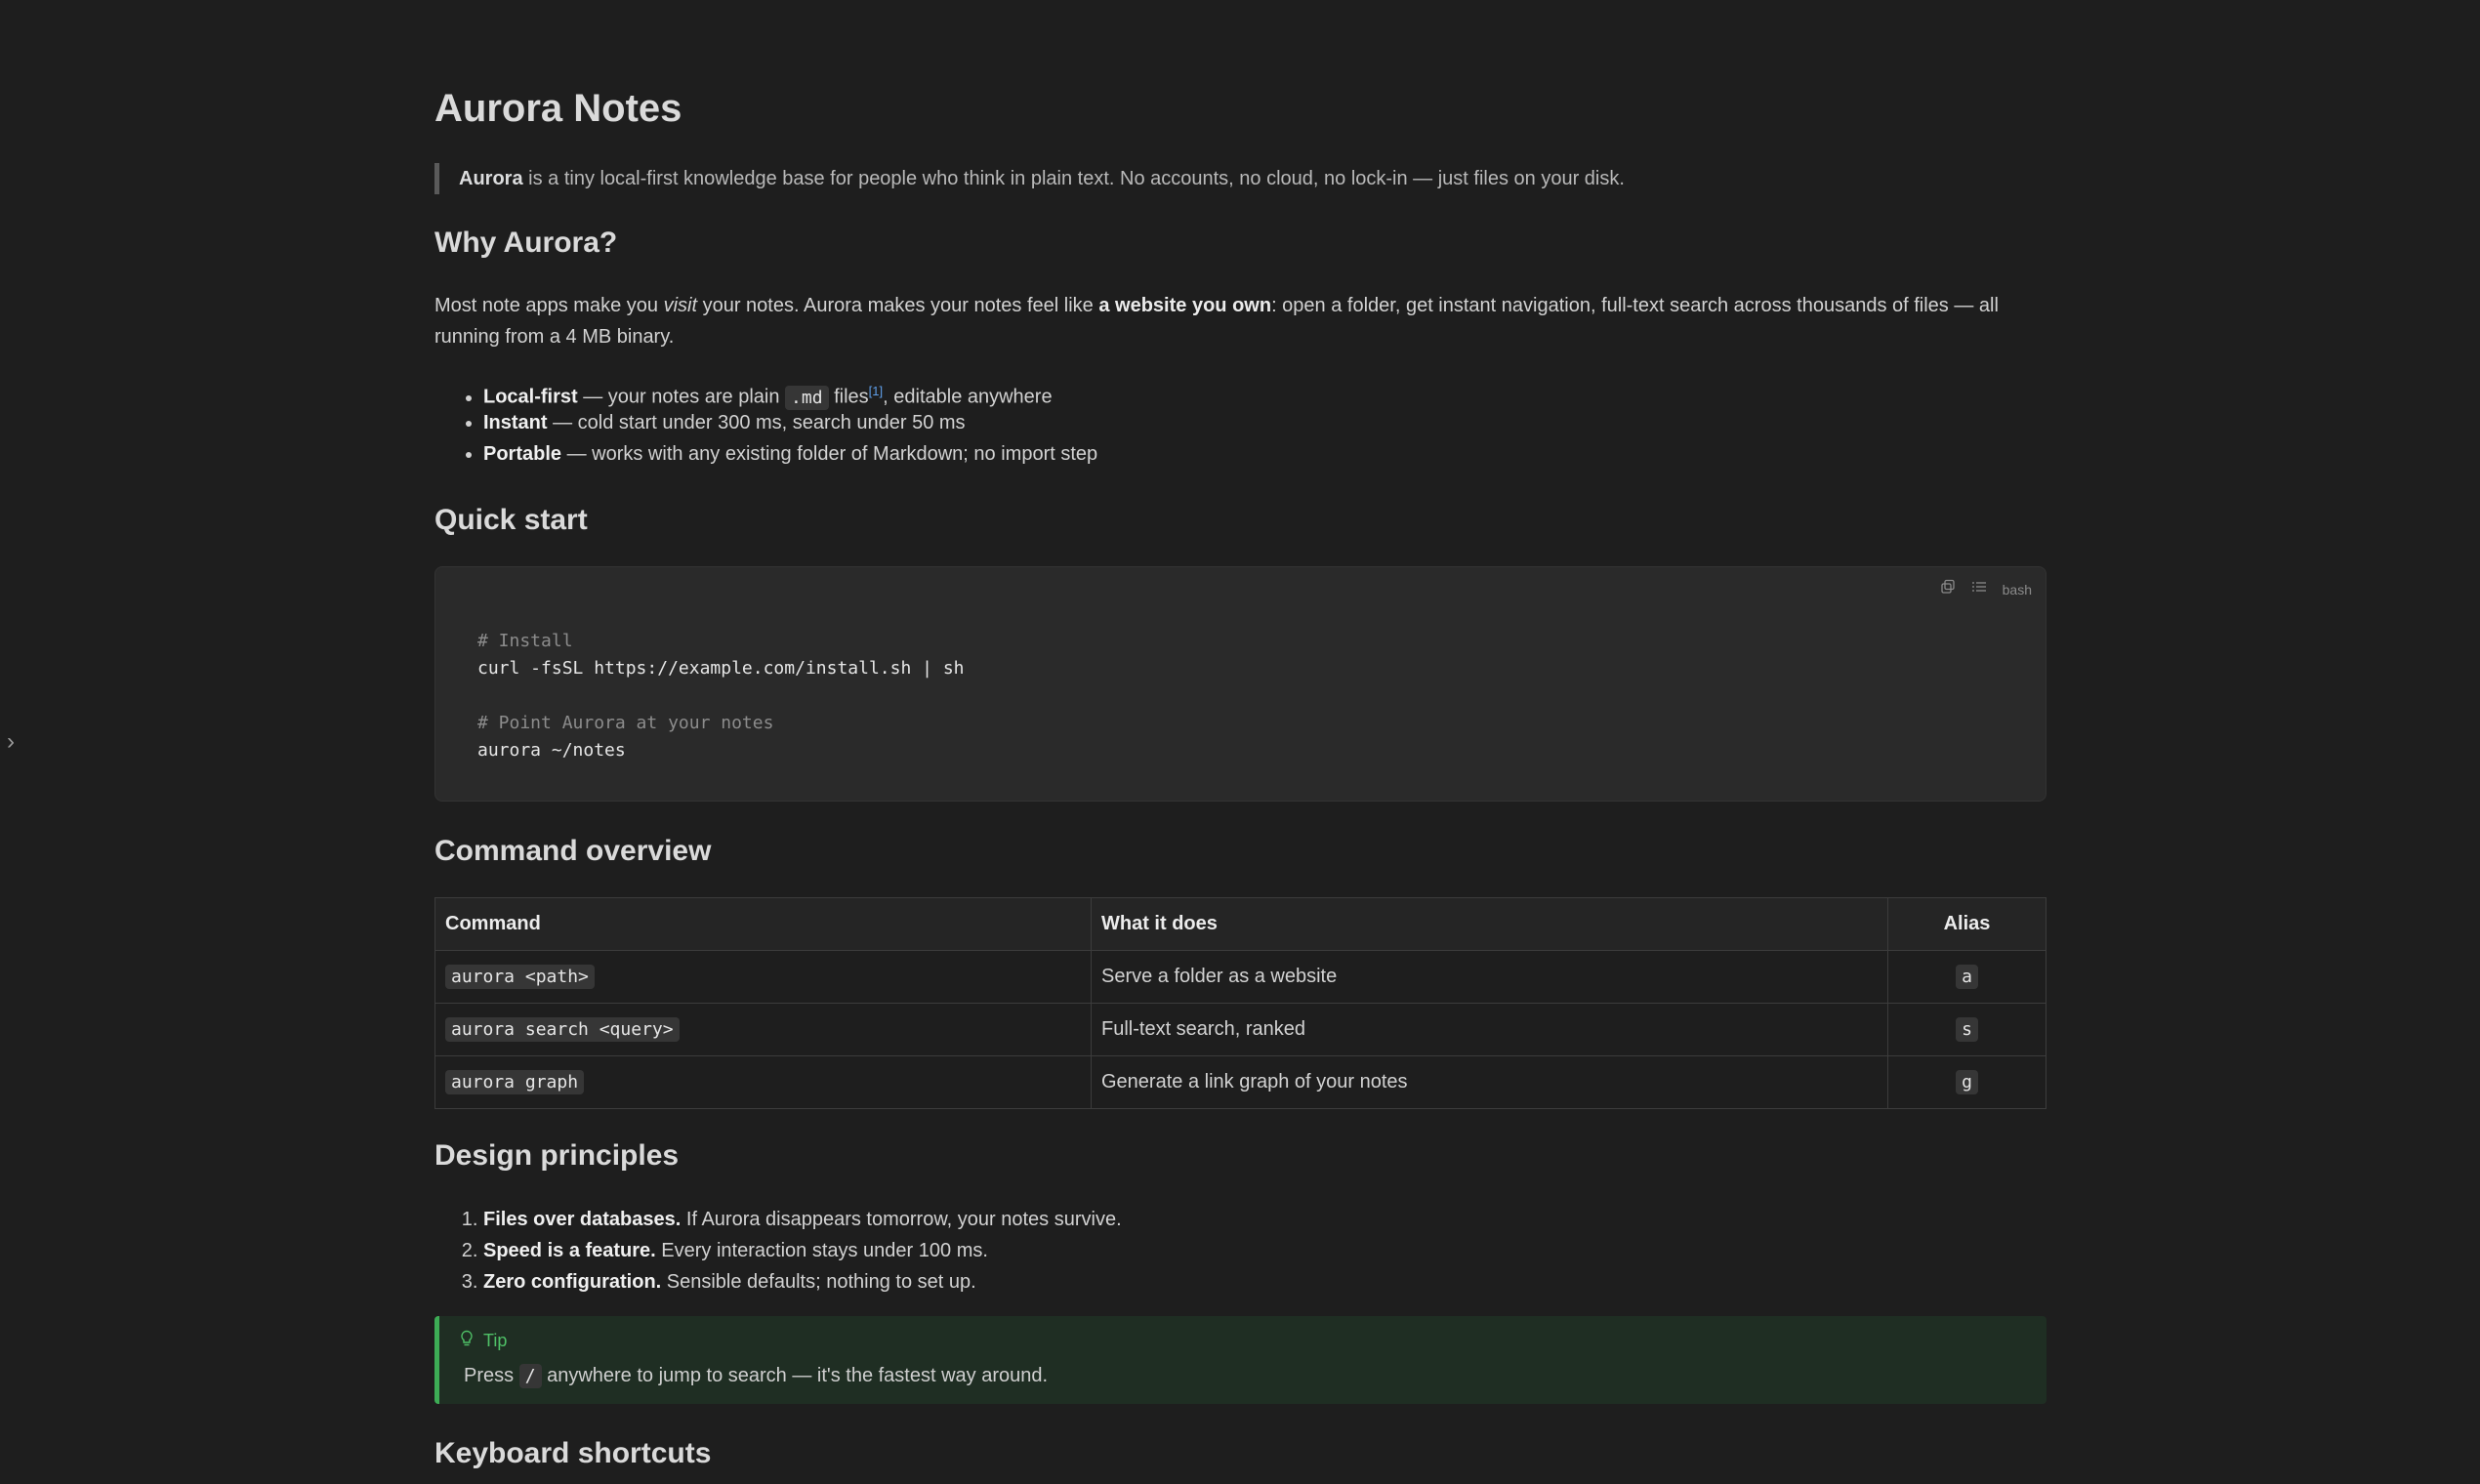  I want to click on inline-code: g, so click(1967, 1082).